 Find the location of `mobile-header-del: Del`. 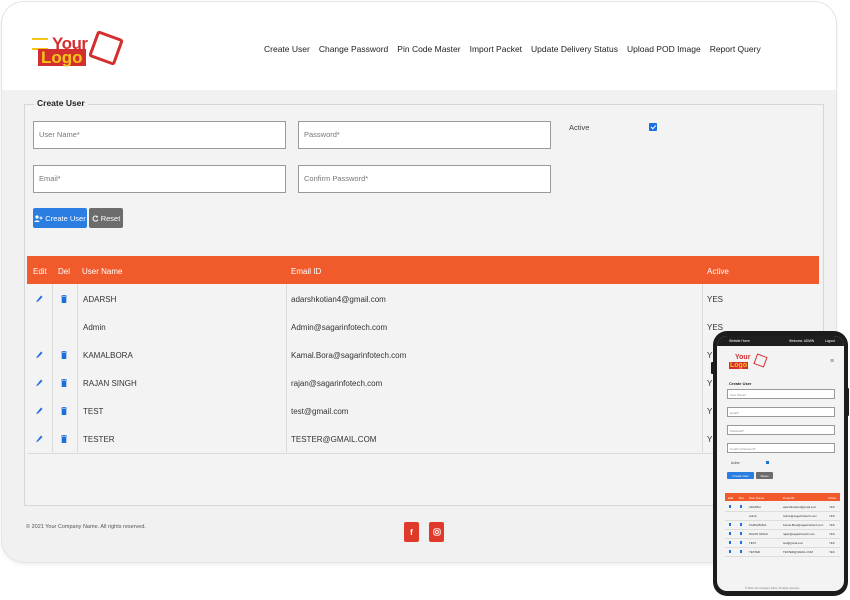

mobile-header-del: Del is located at coordinates (741, 498).